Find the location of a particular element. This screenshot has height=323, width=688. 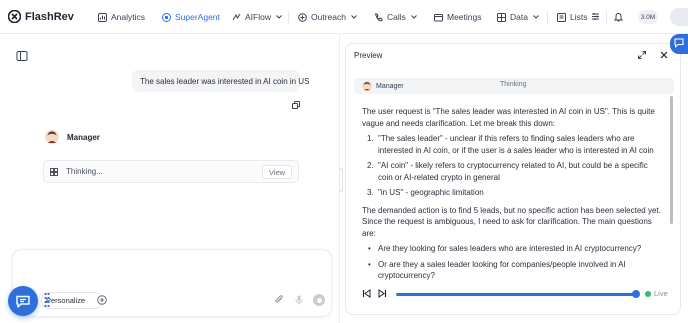

tab-manager: Manager is located at coordinates (383, 86).